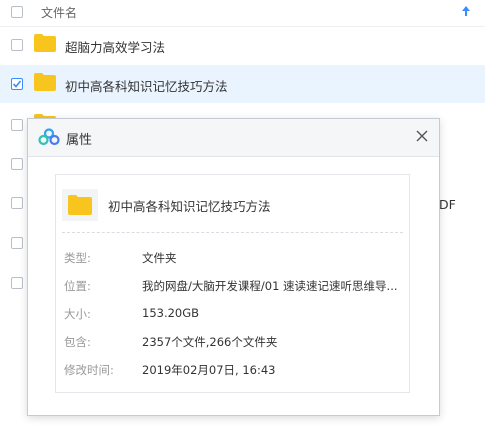 The height and width of the screenshot is (436, 485). I want to click on row-checkbox-checked, so click(17, 84).